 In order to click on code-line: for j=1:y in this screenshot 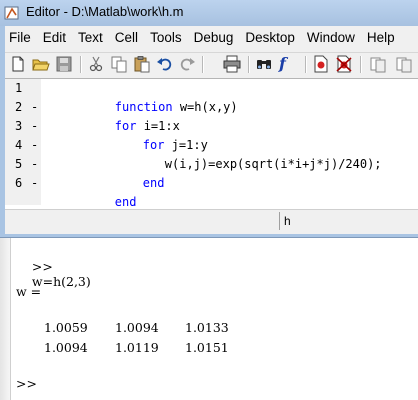, I will do `click(146, 134)`.